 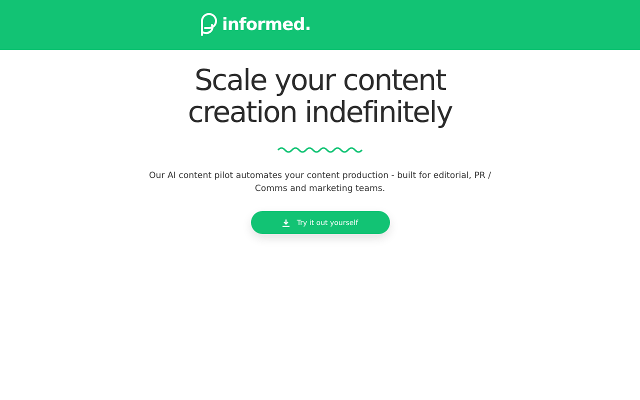 I want to click on wave-divider-icon, so click(x=320, y=150).